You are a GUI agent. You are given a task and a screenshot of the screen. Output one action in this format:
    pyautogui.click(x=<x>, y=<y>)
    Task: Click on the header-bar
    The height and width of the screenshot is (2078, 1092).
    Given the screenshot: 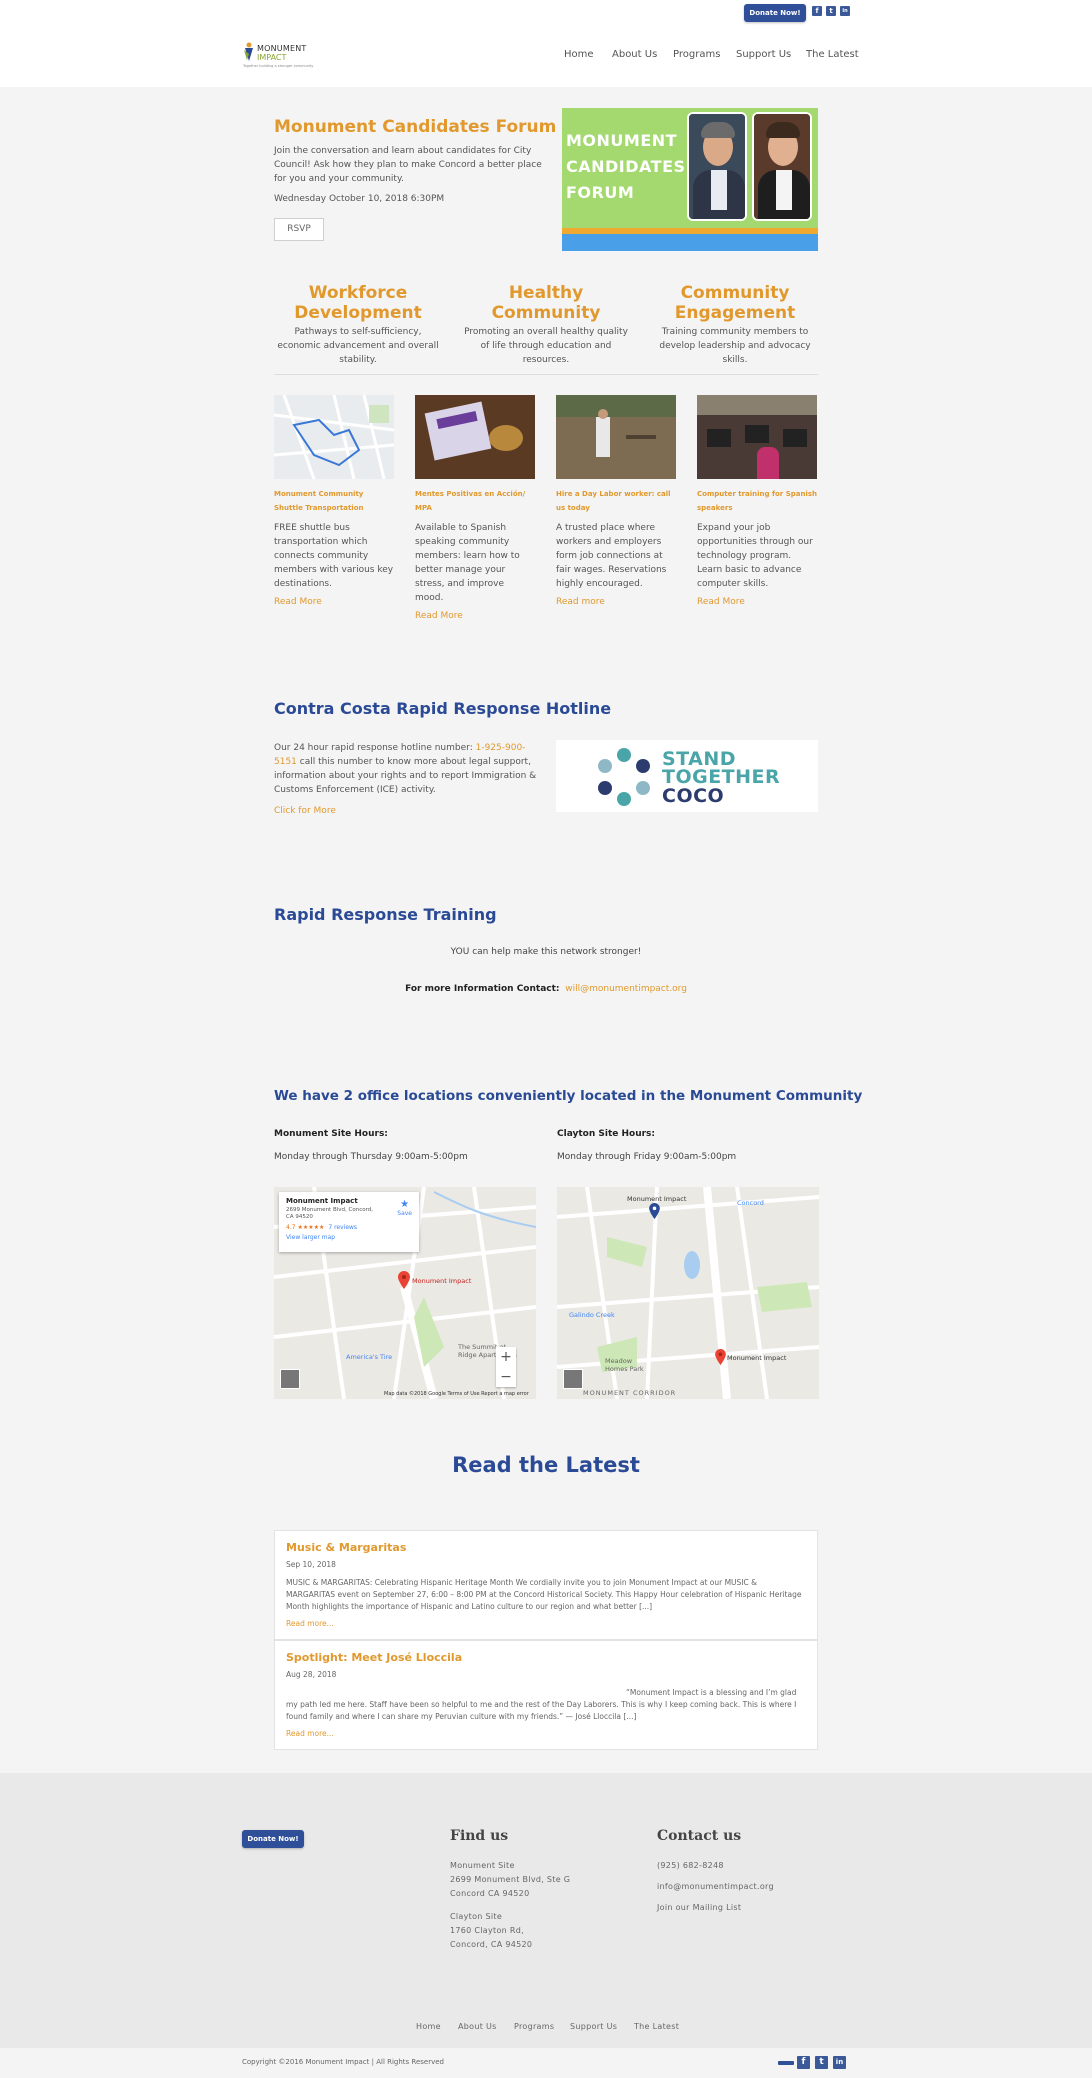 What is the action you would take?
    pyautogui.click(x=546, y=43)
    